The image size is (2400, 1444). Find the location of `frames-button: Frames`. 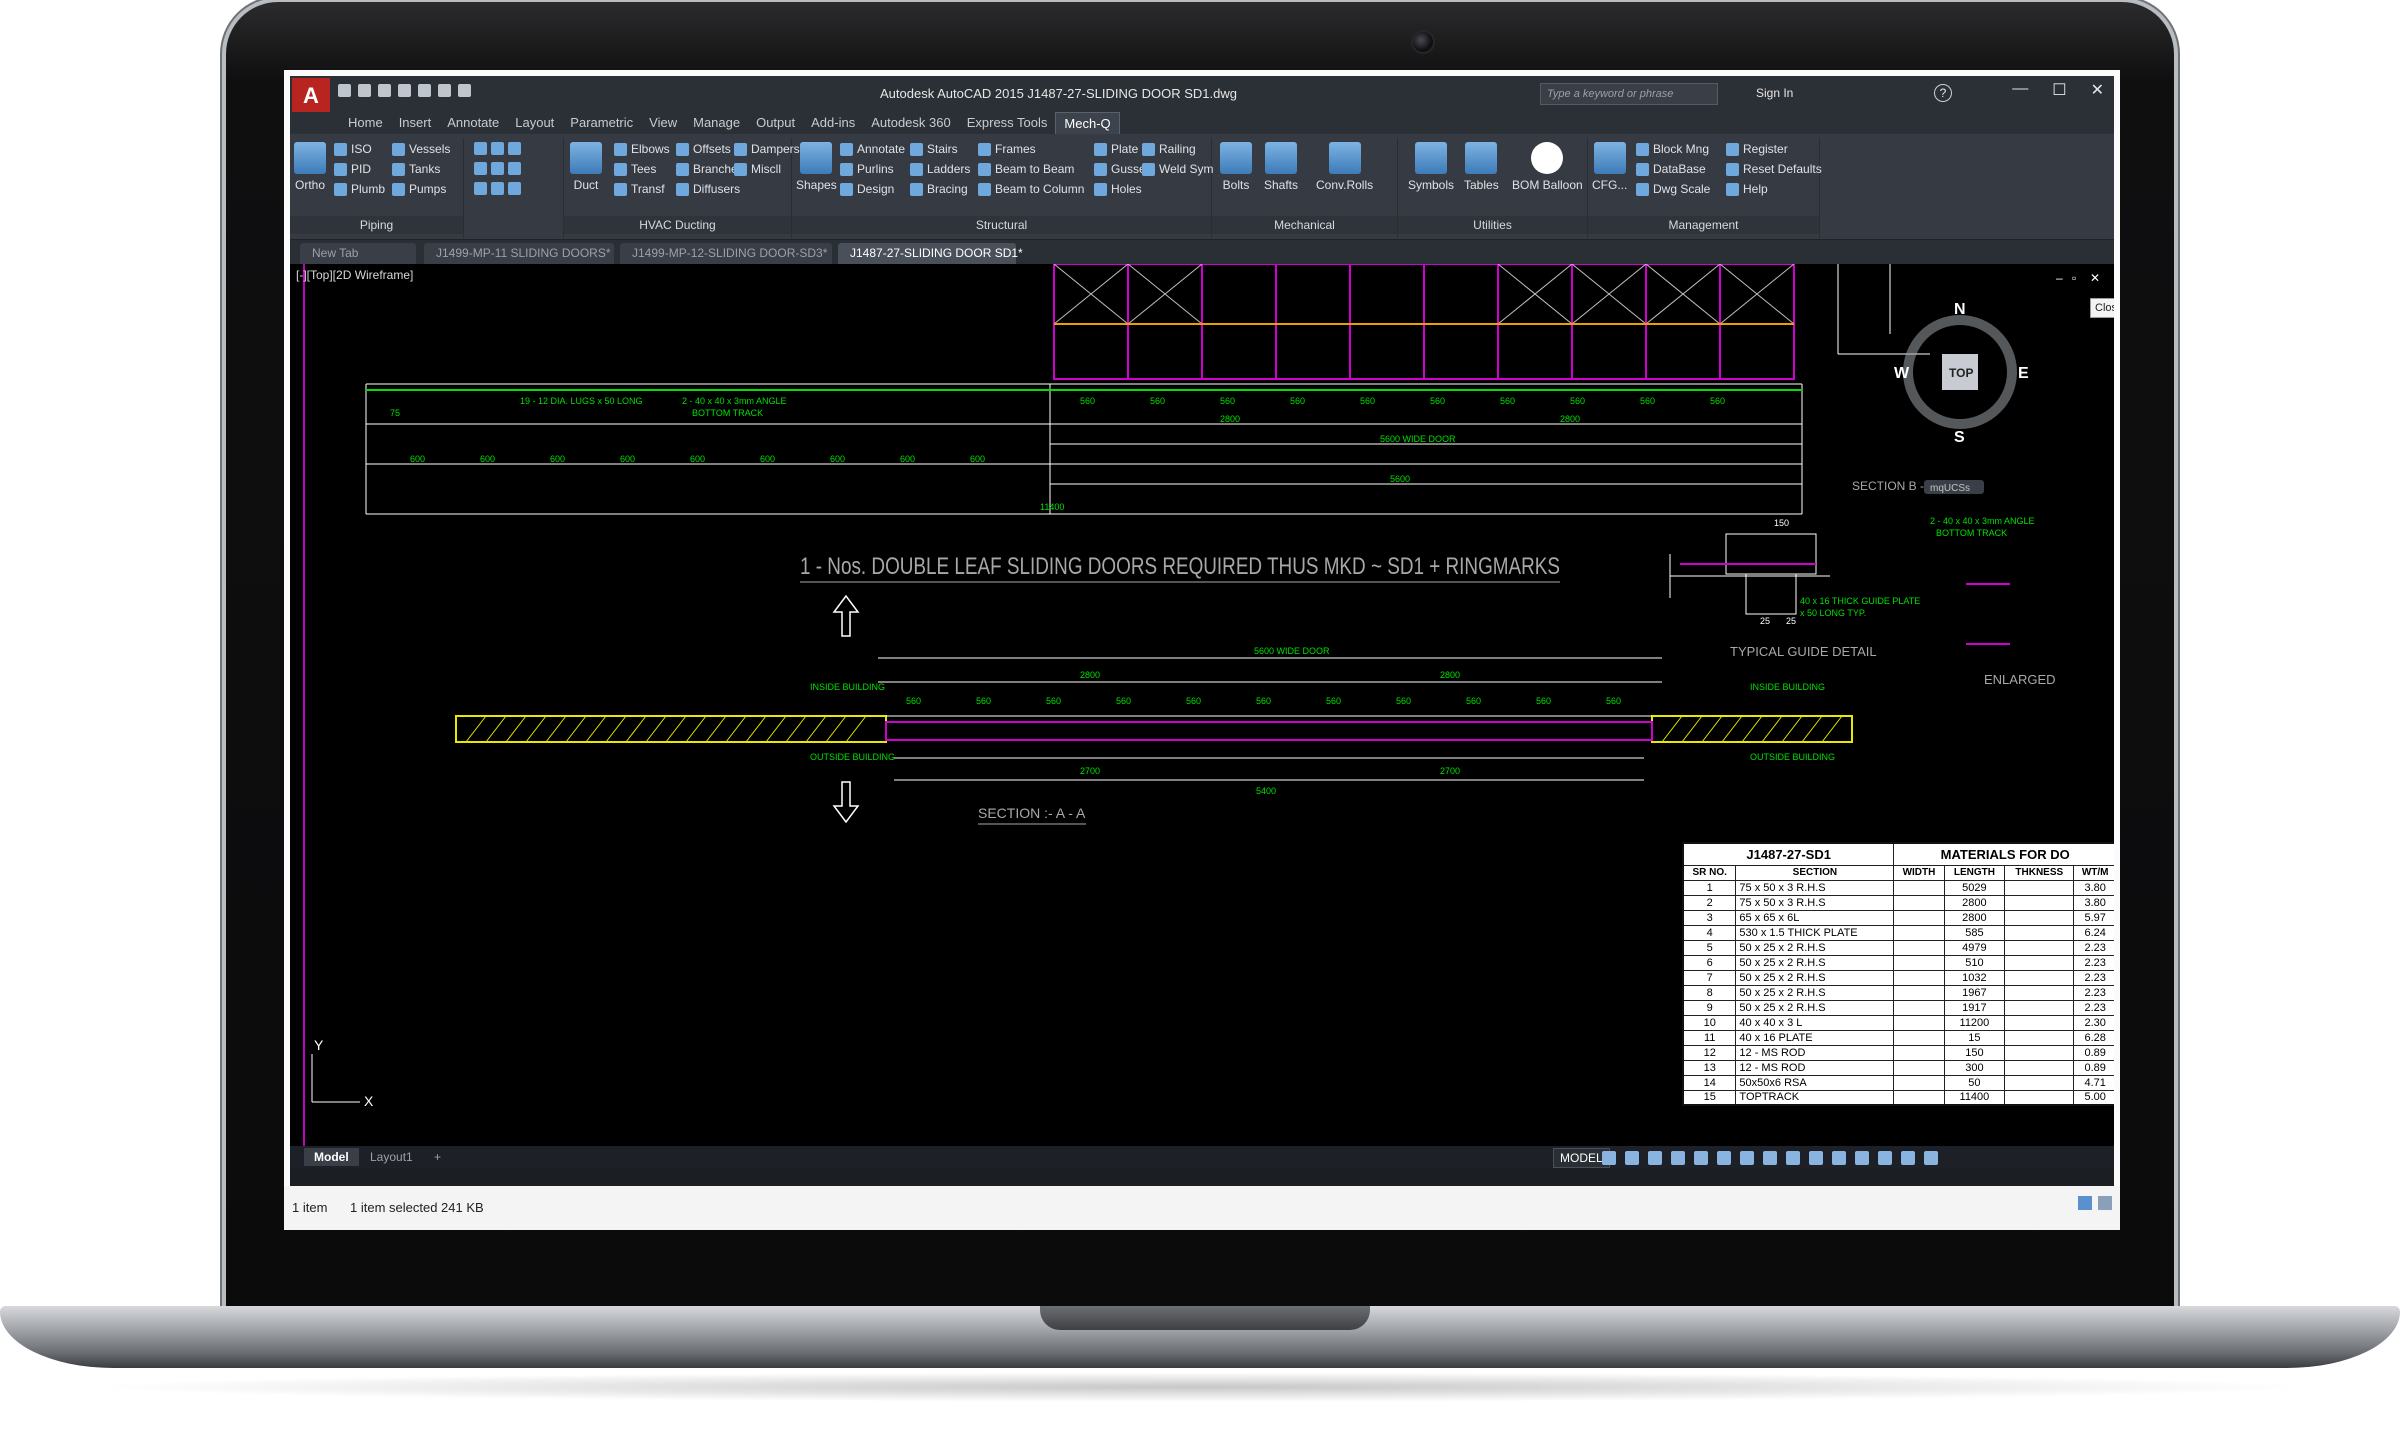

frames-button: Frames is located at coordinates (1007, 149).